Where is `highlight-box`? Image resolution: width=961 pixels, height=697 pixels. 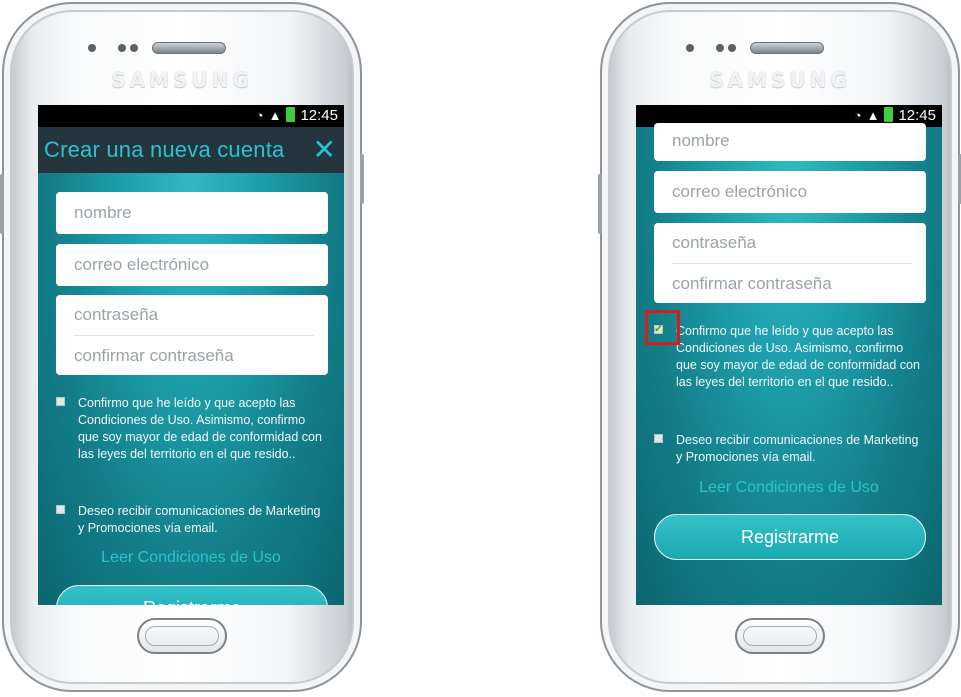 highlight-box is located at coordinates (662, 327).